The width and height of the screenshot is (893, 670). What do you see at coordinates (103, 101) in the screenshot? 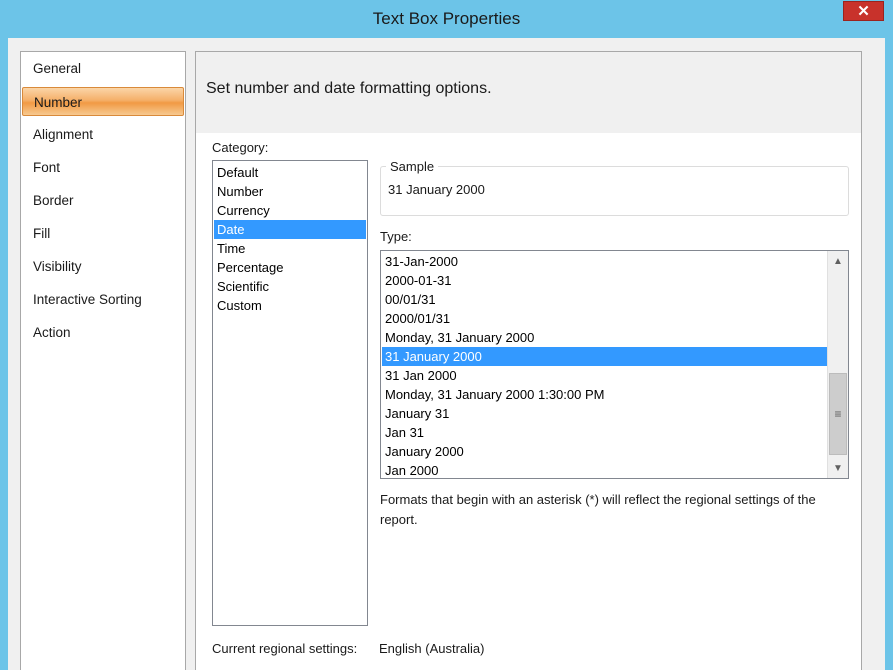
I see `sidebar-item-number: Number` at bounding box center [103, 101].